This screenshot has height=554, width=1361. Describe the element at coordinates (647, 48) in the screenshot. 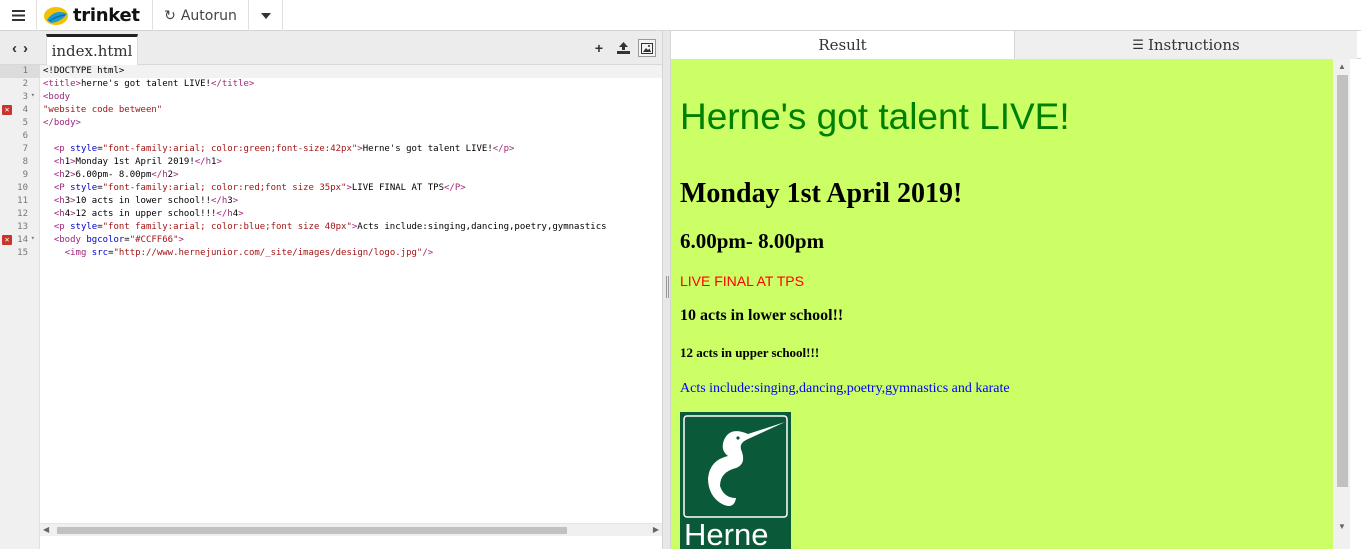

I see `image-icon` at that location.